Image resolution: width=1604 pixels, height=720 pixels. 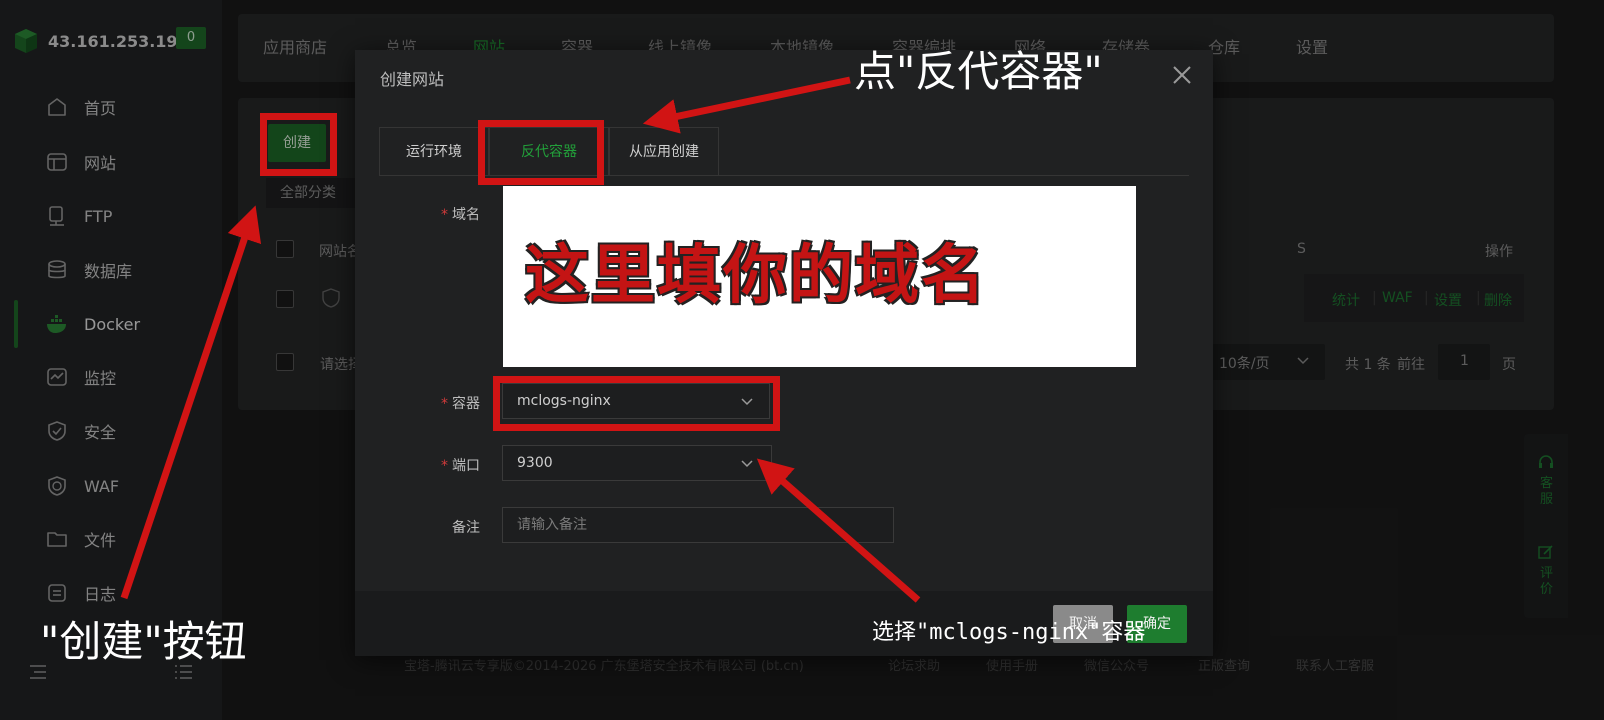 I want to click on arrow-to-port-select, so click(x=838, y=530).